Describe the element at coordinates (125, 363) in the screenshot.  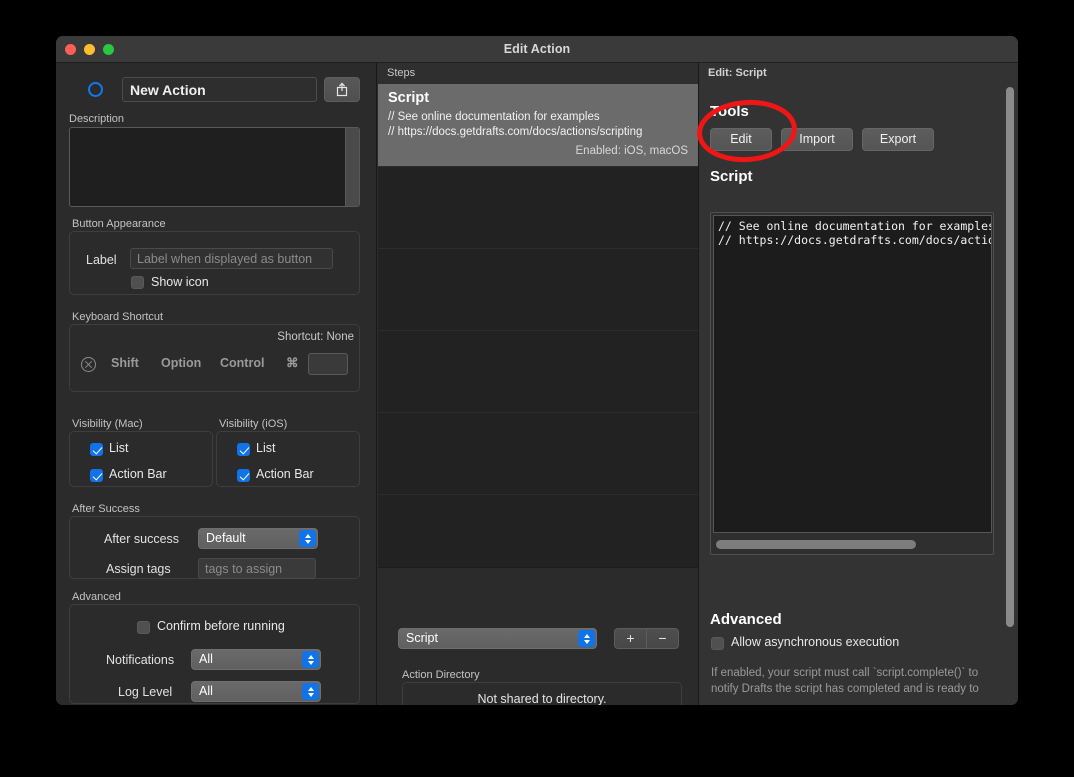
I see `modifier-shift: Shift` at that location.